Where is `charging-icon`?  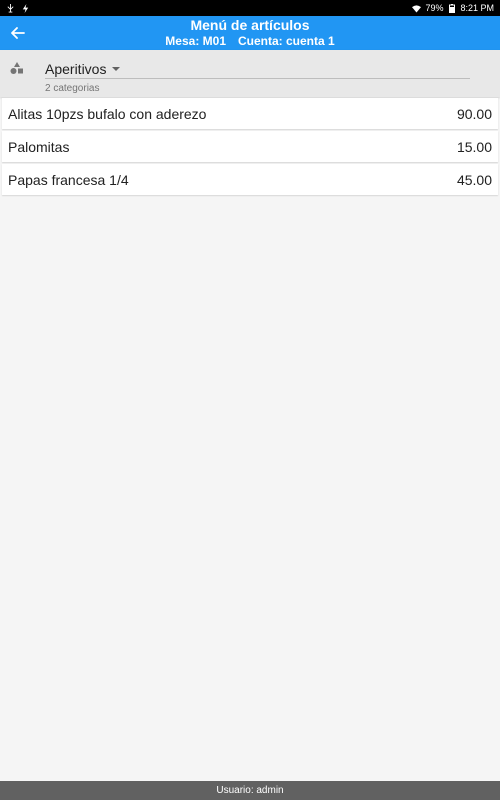 charging-icon is located at coordinates (25, 8).